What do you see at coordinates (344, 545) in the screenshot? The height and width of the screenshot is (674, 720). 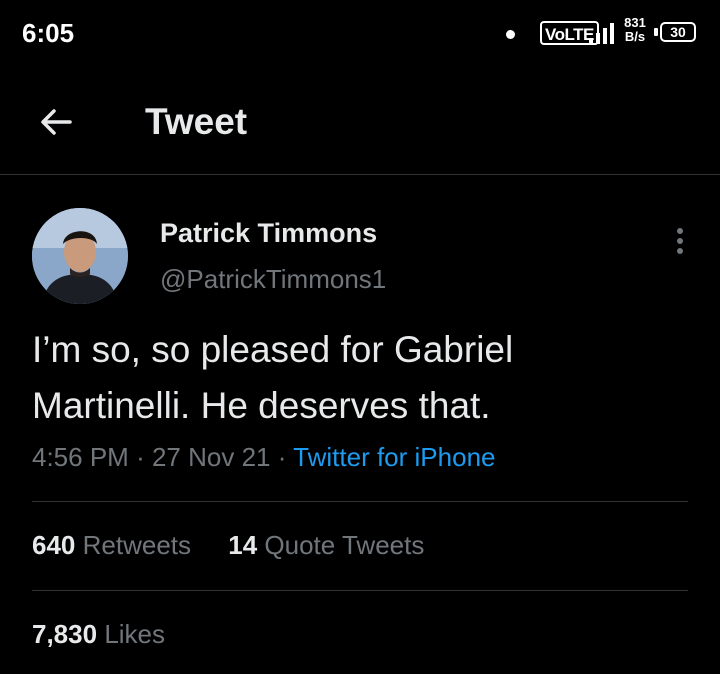 I see `quote-tweets-label: Quote Tweets` at bounding box center [344, 545].